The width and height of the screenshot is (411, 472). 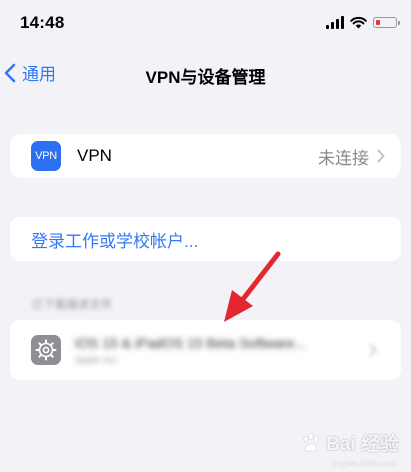 I want to click on navigation-bar: 通用 VPN与设备管理, so click(x=205, y=72).